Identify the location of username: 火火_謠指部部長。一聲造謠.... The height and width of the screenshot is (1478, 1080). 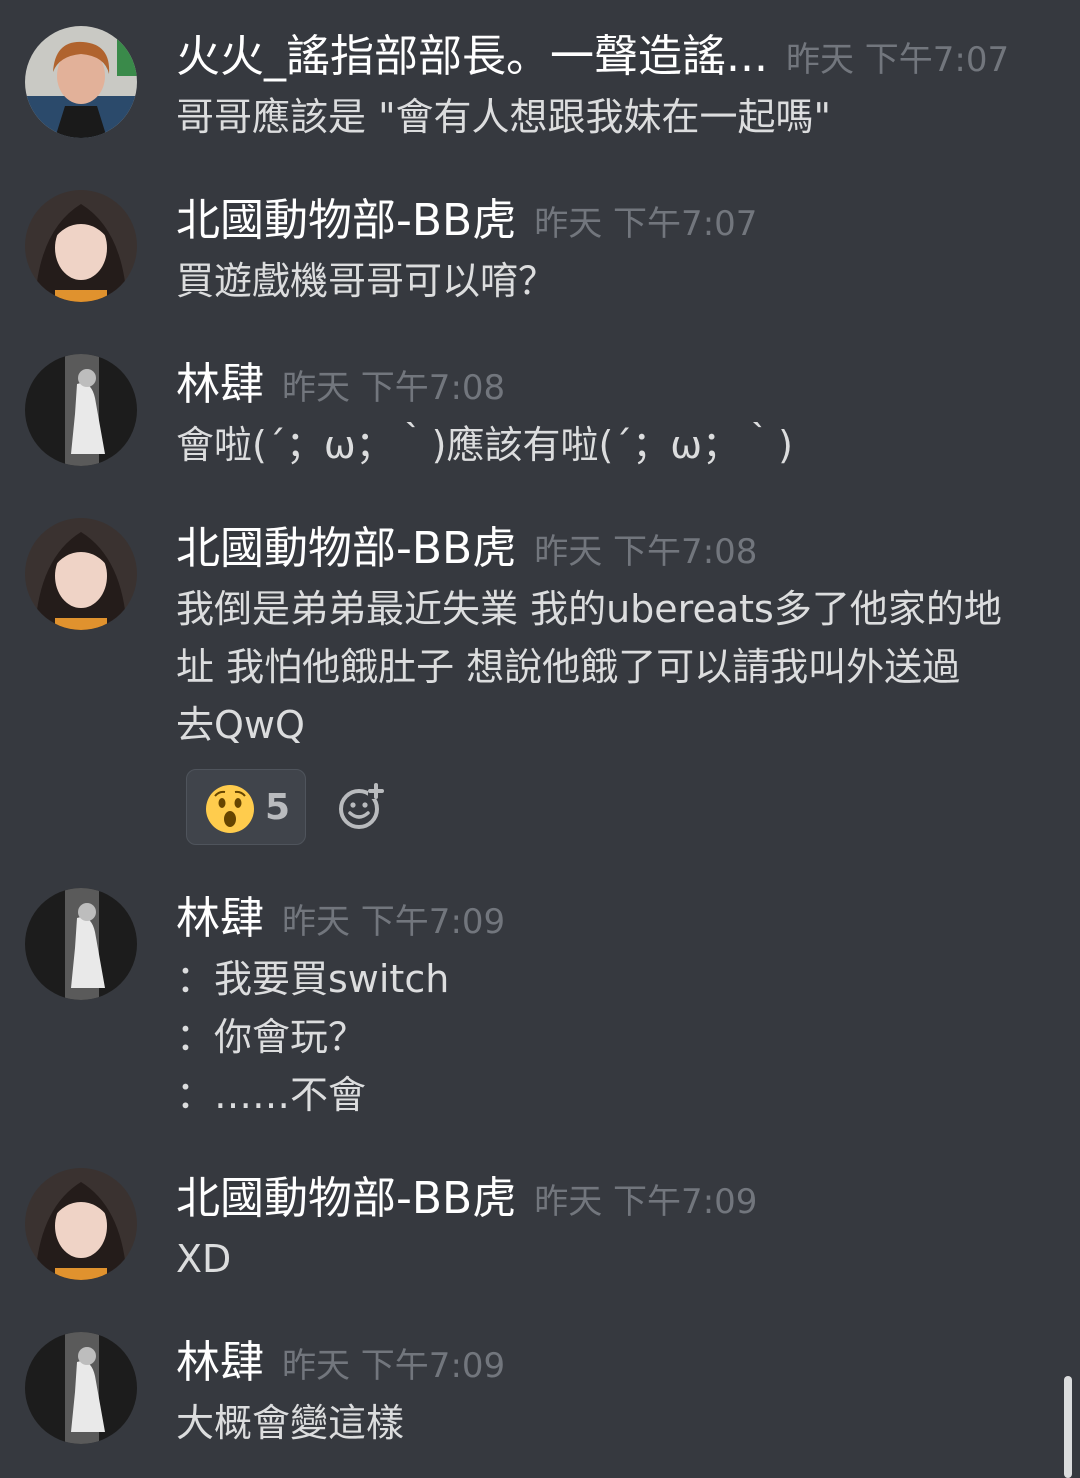
(472, 56).